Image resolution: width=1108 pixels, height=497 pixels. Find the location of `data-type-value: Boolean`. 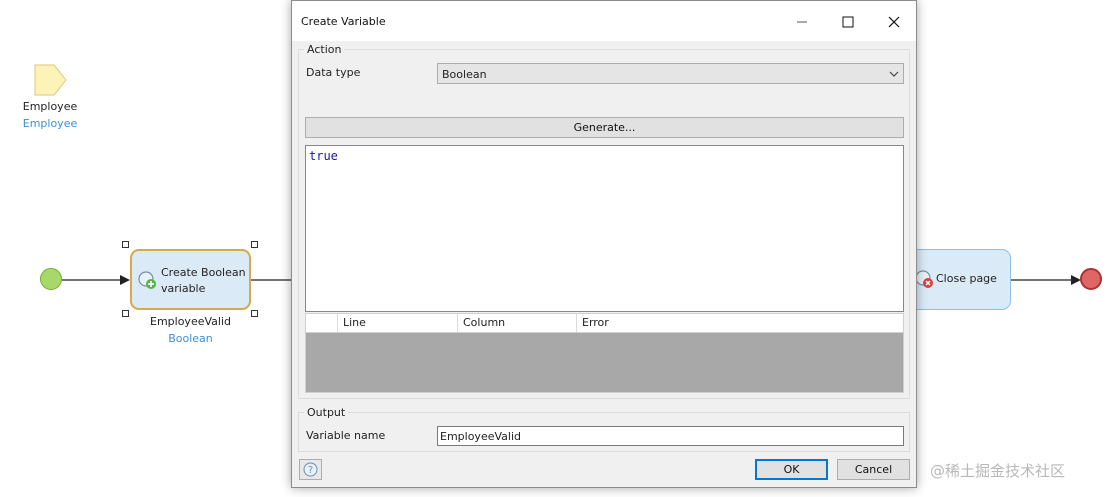

data-type-value: Boolean is located at coordinates (464, 74).